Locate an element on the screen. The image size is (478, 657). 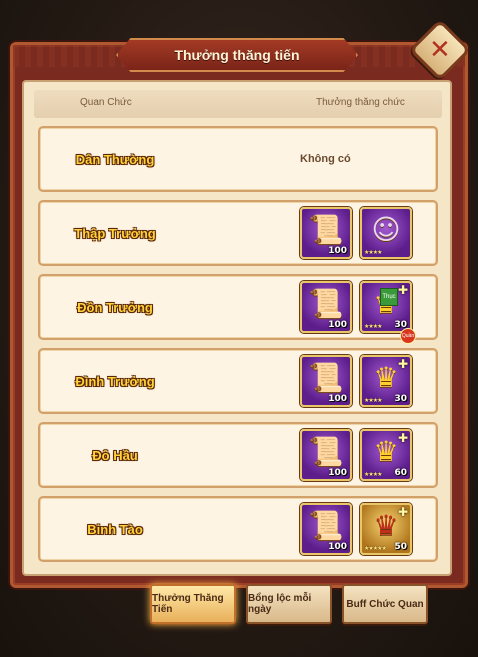
close-icon: ✕ is located at coordinates (440, 49).